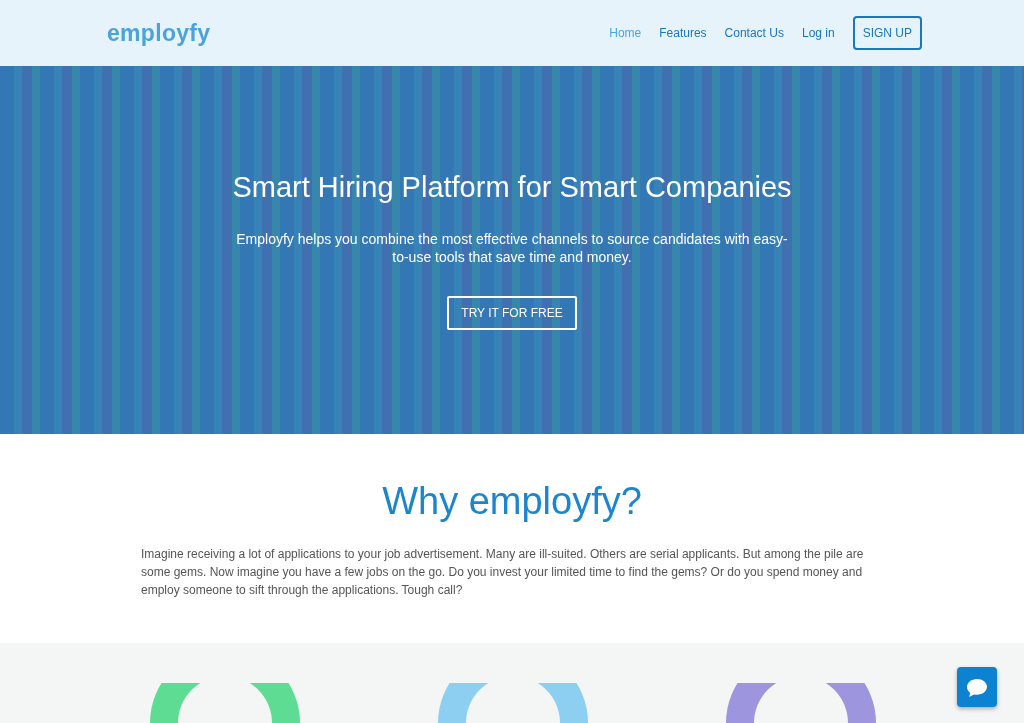  I want to click on chat-bubble-icon, so click(977, 687).